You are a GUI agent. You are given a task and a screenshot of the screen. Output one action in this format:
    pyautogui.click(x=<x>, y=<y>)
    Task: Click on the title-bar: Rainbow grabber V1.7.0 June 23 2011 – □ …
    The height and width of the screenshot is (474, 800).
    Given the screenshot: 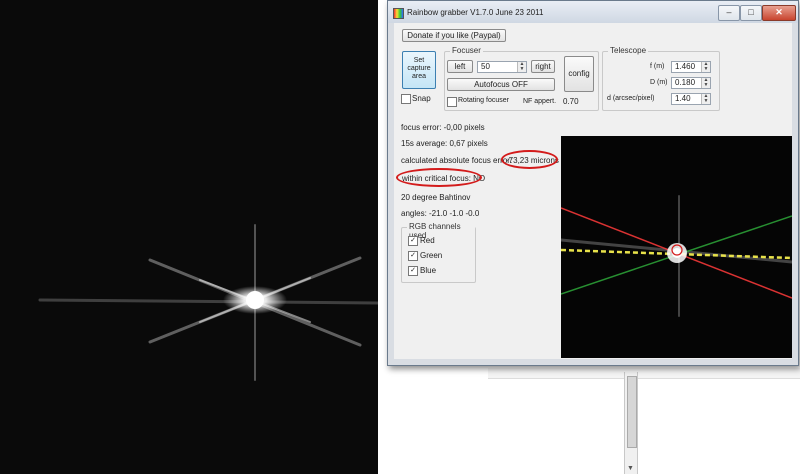 What is the action you would take?
    pyautogui.click(x=593, y=12)
    